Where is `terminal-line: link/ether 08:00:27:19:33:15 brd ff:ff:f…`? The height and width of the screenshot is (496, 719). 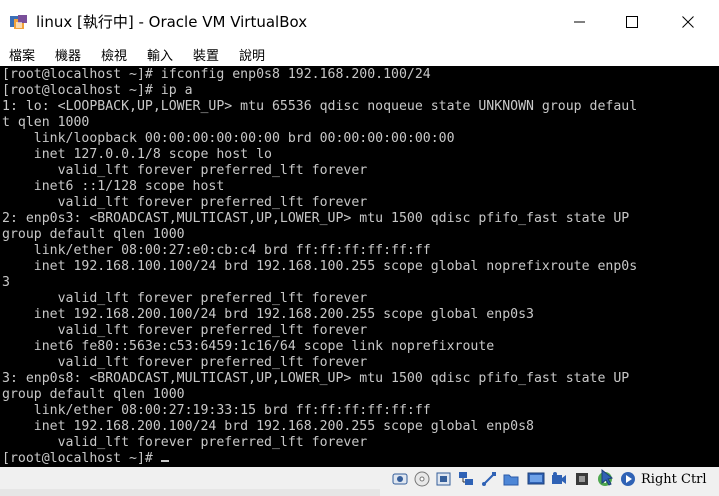 terminal-line: link/ether 08:00:27:19:33:15 brd ff:ff:f… is located at coordinates (216, 410).